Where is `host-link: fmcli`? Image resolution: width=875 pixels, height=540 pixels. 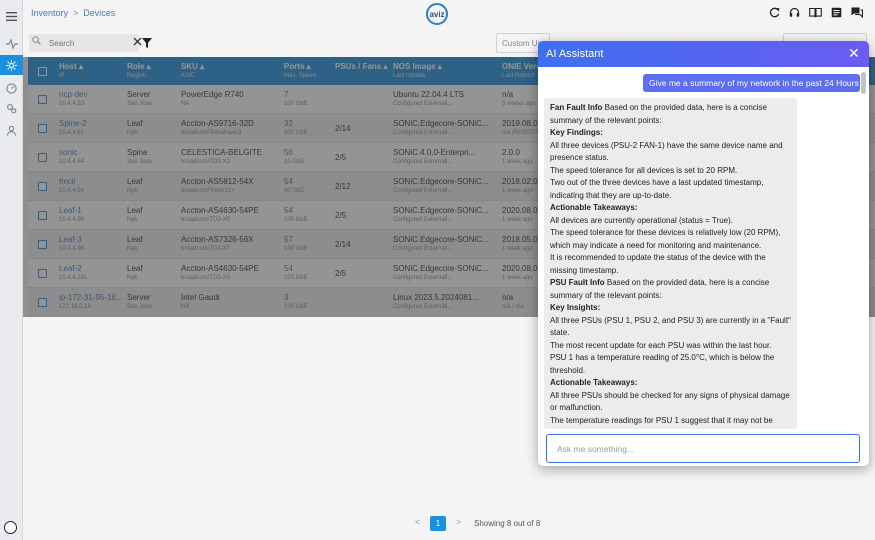 host-link: fmcli is located at coordinates (91, 181).